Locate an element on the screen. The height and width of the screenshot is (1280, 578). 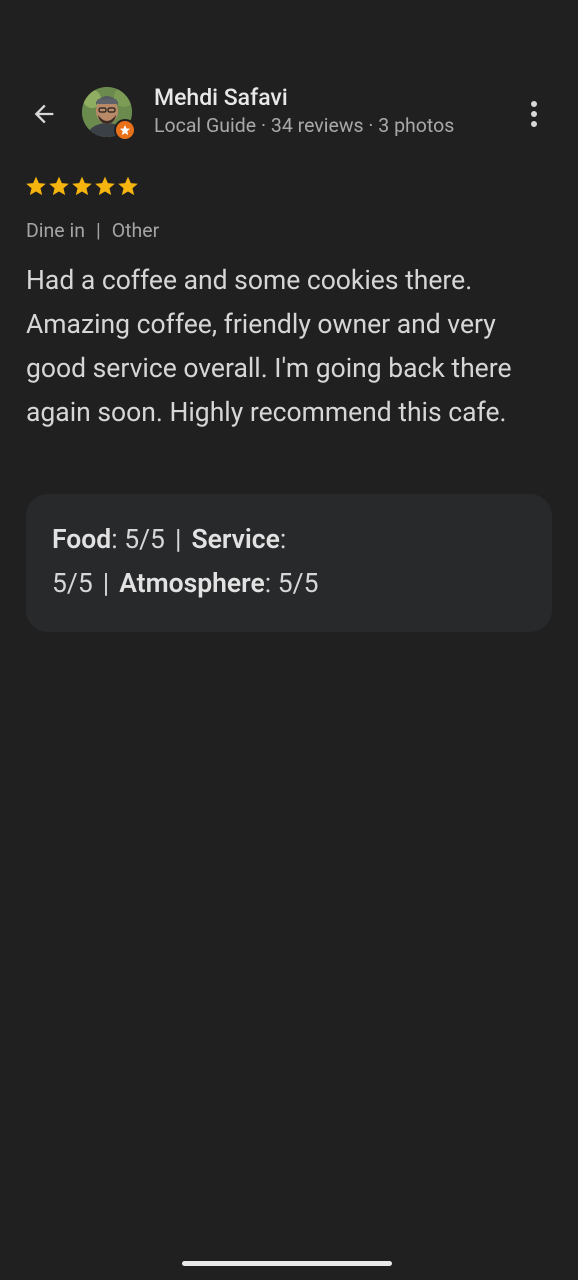
tag-dine-in: Dine in is located at coordinates (55, 230).